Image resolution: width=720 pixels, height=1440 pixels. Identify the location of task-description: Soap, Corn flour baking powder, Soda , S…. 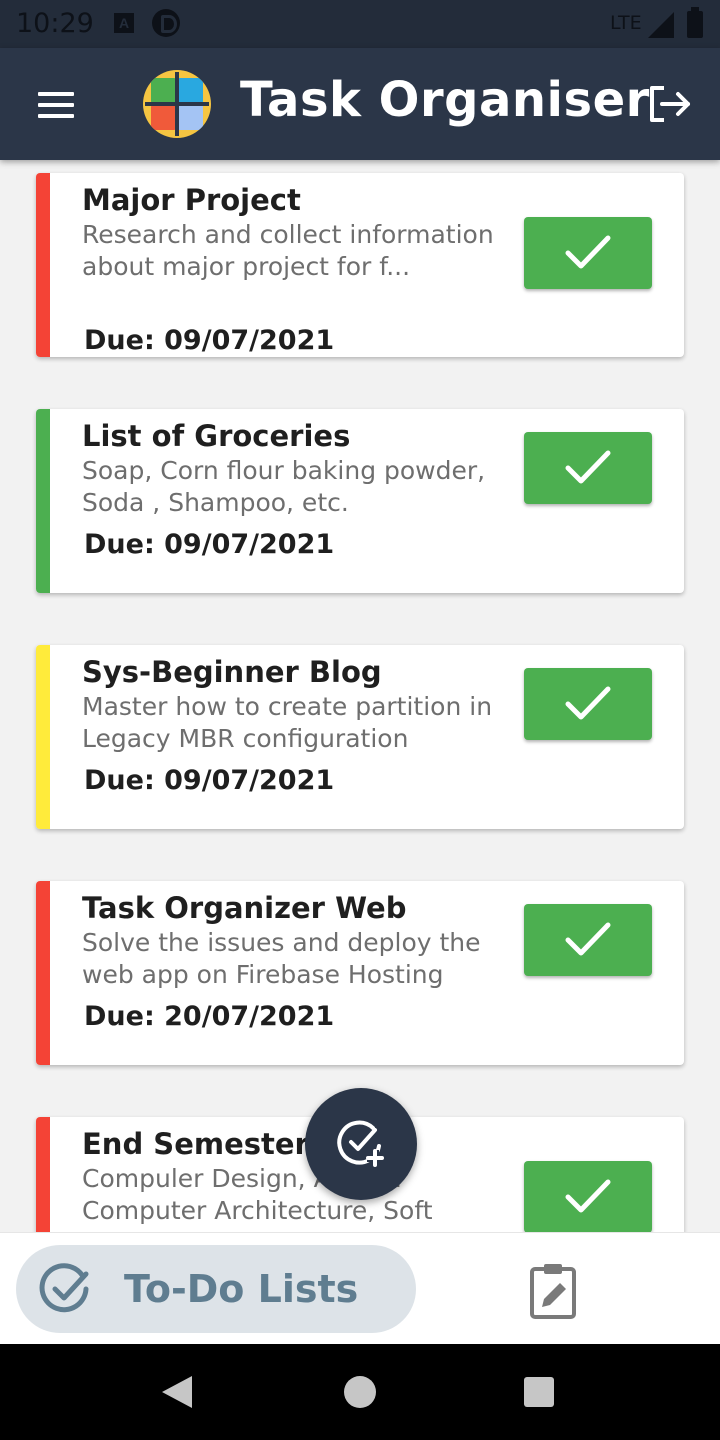
(284, 486).